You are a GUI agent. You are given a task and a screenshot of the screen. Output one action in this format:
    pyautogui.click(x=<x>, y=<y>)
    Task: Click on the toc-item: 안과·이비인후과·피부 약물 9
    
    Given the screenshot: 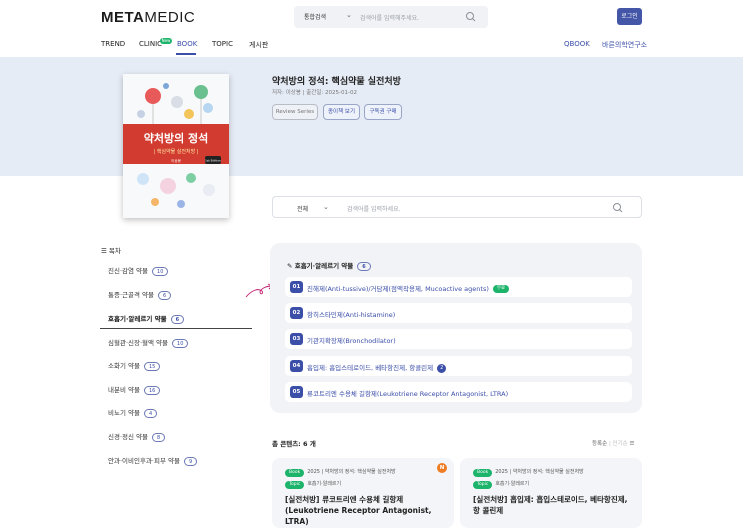 What is the action you would take?
    pyautogui.click(x=153, y=460)
    